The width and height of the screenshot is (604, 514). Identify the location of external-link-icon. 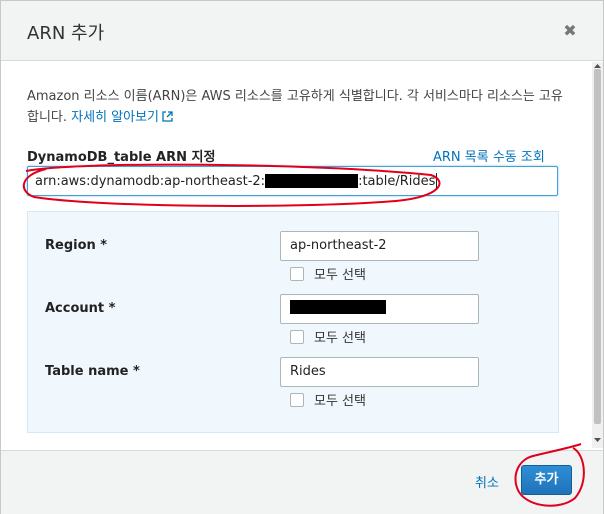
(167, 116).